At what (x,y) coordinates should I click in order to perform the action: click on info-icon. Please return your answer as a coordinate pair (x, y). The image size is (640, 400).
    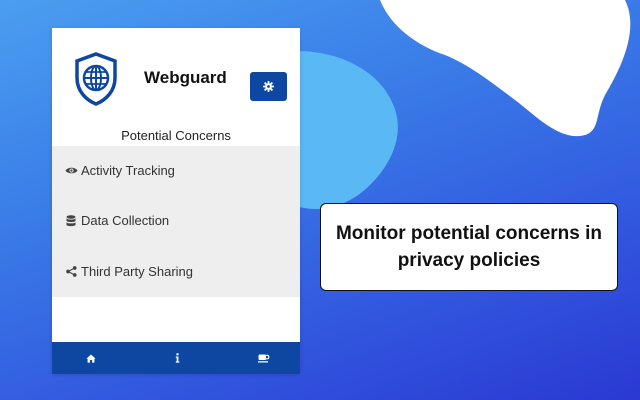
    Looking at the image, I should click on (177, 358).